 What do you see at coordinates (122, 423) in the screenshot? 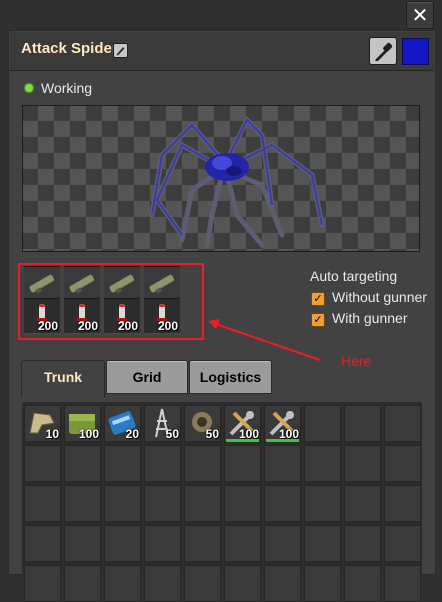
I see `trunk-slot-3: 20` at bounding box center [122, 423].